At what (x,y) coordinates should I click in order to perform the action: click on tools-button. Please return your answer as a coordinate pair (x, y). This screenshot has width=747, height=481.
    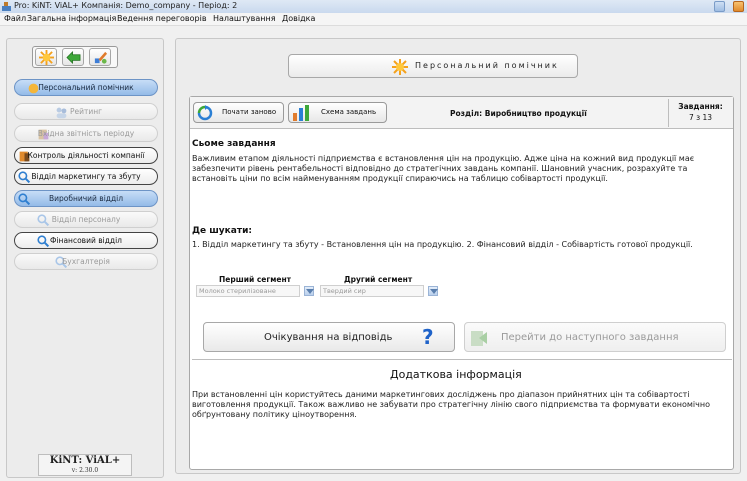
    Looking at the image, I should click on (100, 57).